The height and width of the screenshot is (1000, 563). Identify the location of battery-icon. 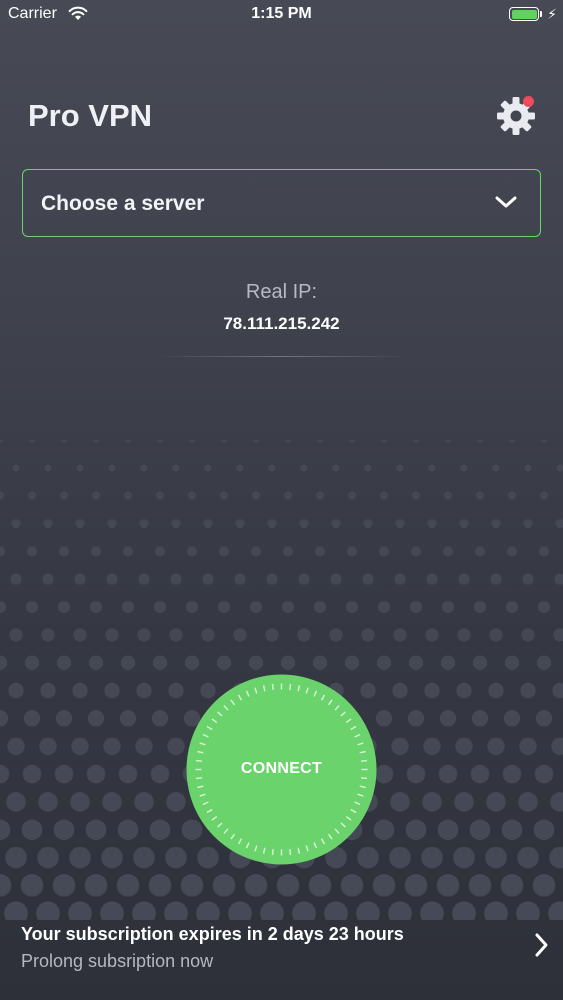
(524, 14).